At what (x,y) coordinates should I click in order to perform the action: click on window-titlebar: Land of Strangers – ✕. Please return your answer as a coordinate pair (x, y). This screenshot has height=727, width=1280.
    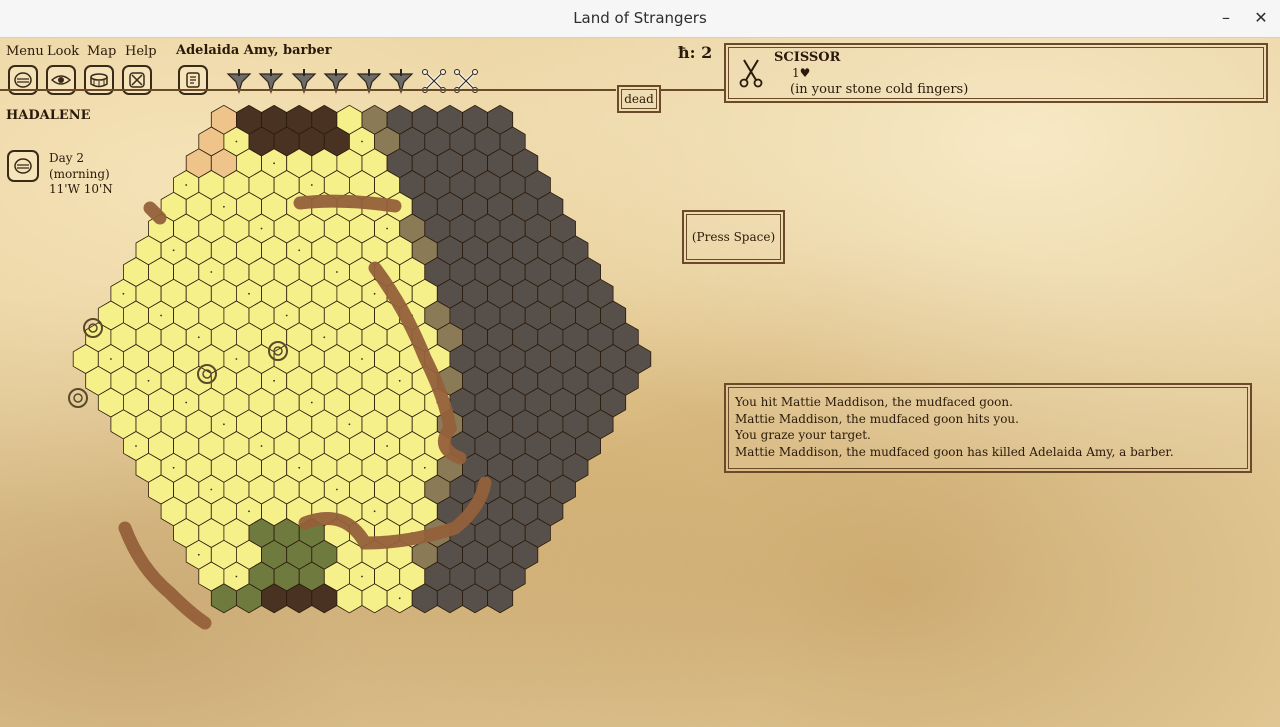
    Looking at the image, I should click on (640, 19).